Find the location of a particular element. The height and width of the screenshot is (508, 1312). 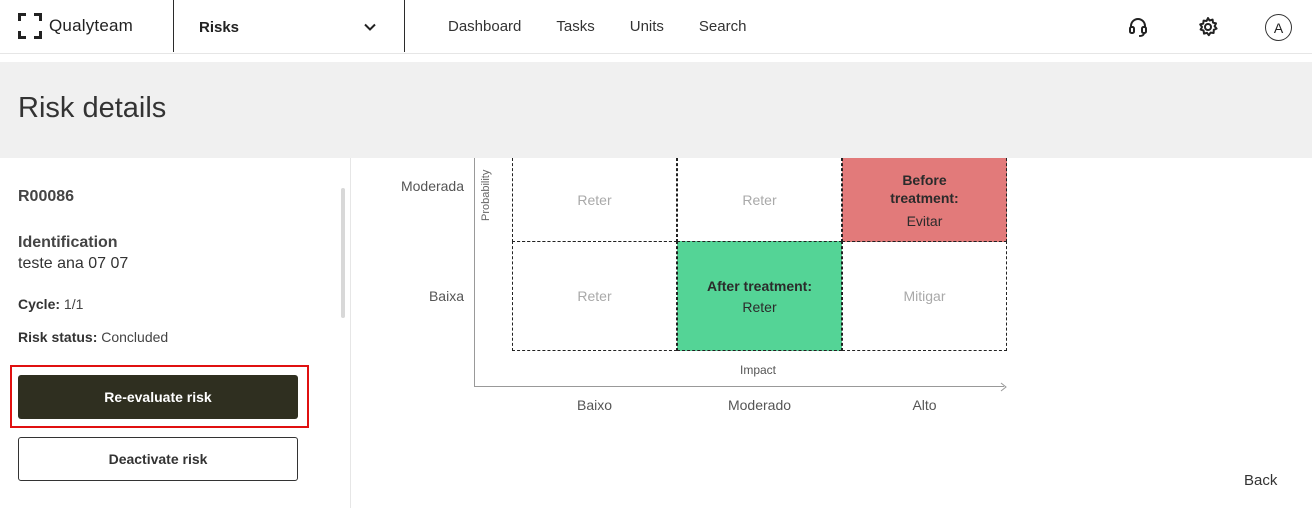

module-select-label: Risks is located at coordinates (219, 27).